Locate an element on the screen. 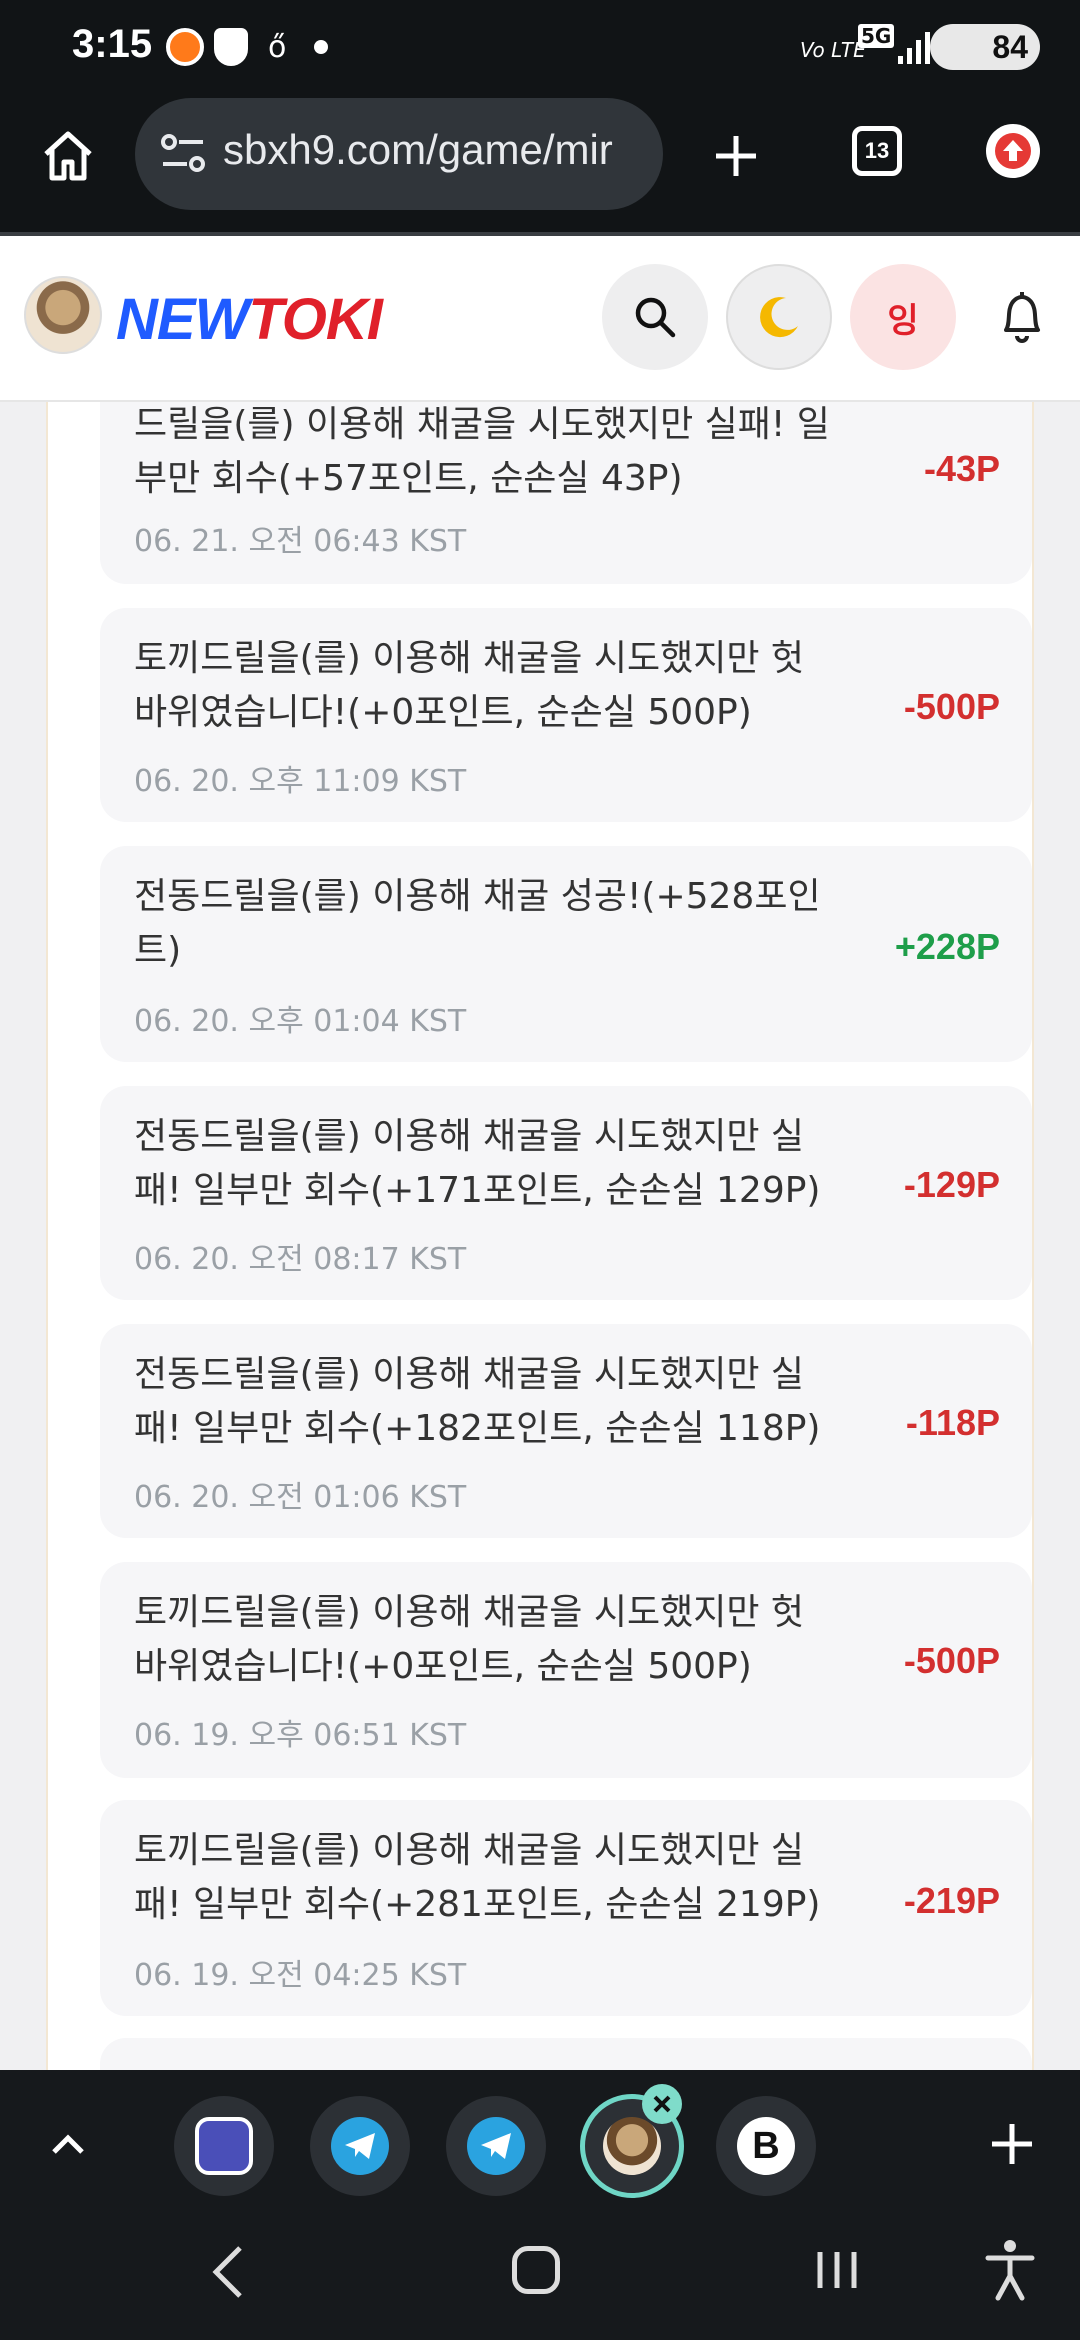 This screenshot has height=2340, width=1080. bottom-tab-strip: B is located at coordinates (540, 2135).